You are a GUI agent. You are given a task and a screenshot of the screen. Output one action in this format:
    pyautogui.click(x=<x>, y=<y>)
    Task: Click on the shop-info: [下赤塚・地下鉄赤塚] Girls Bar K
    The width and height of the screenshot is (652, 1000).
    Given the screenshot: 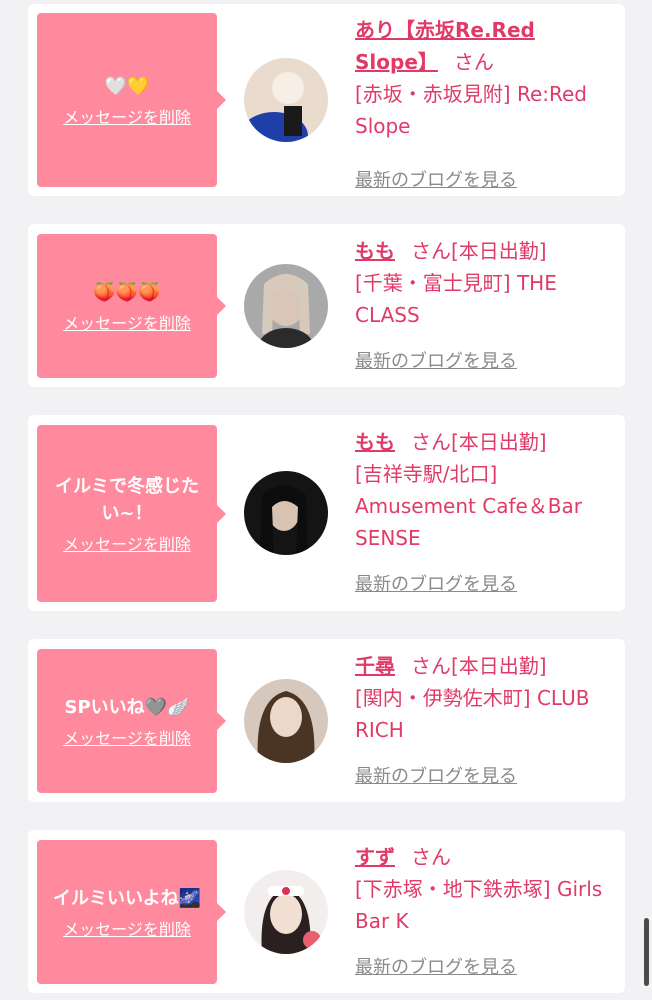 What is the action you would take?
    pyautogui.click(x=479, y=905)
    